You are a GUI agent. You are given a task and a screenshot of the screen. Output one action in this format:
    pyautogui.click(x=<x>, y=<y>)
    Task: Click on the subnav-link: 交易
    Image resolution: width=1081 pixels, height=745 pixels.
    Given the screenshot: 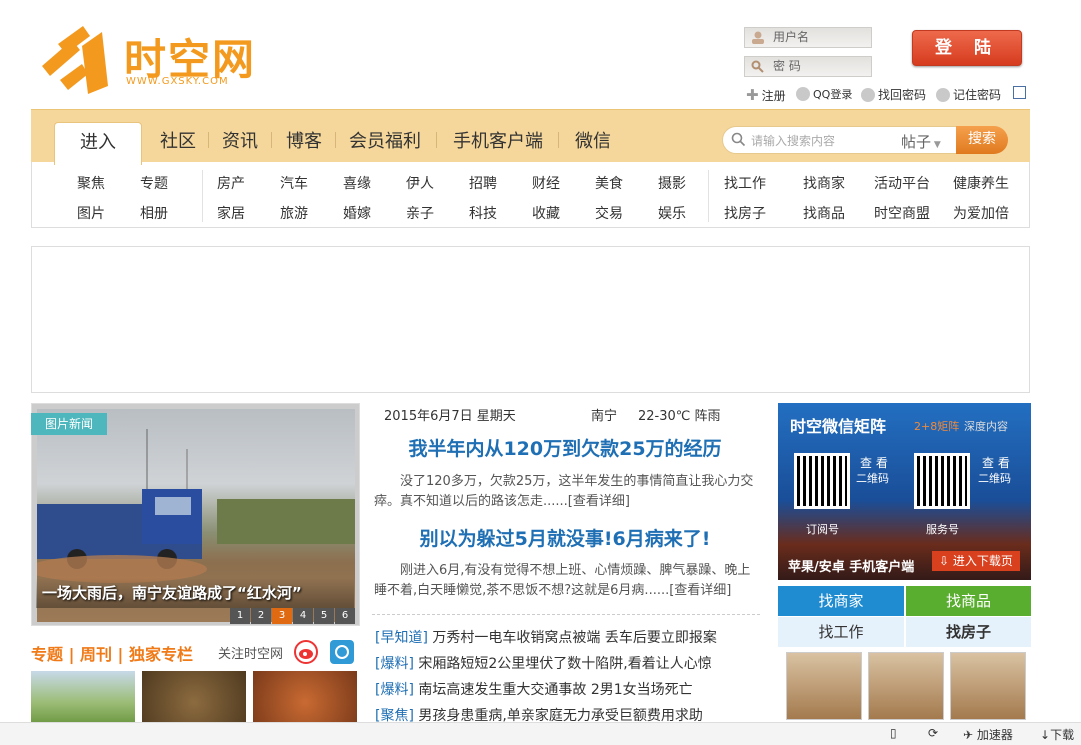 What is the action you would take?
    pyautogui.click(x=609, y=213)
    